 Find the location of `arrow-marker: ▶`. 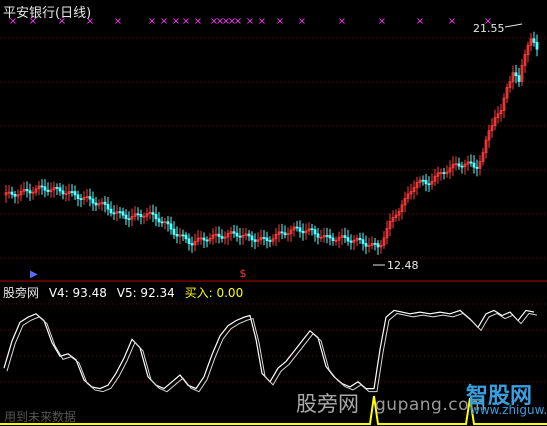

arrow-marker: ▶ is located at coordinates (34, 274).